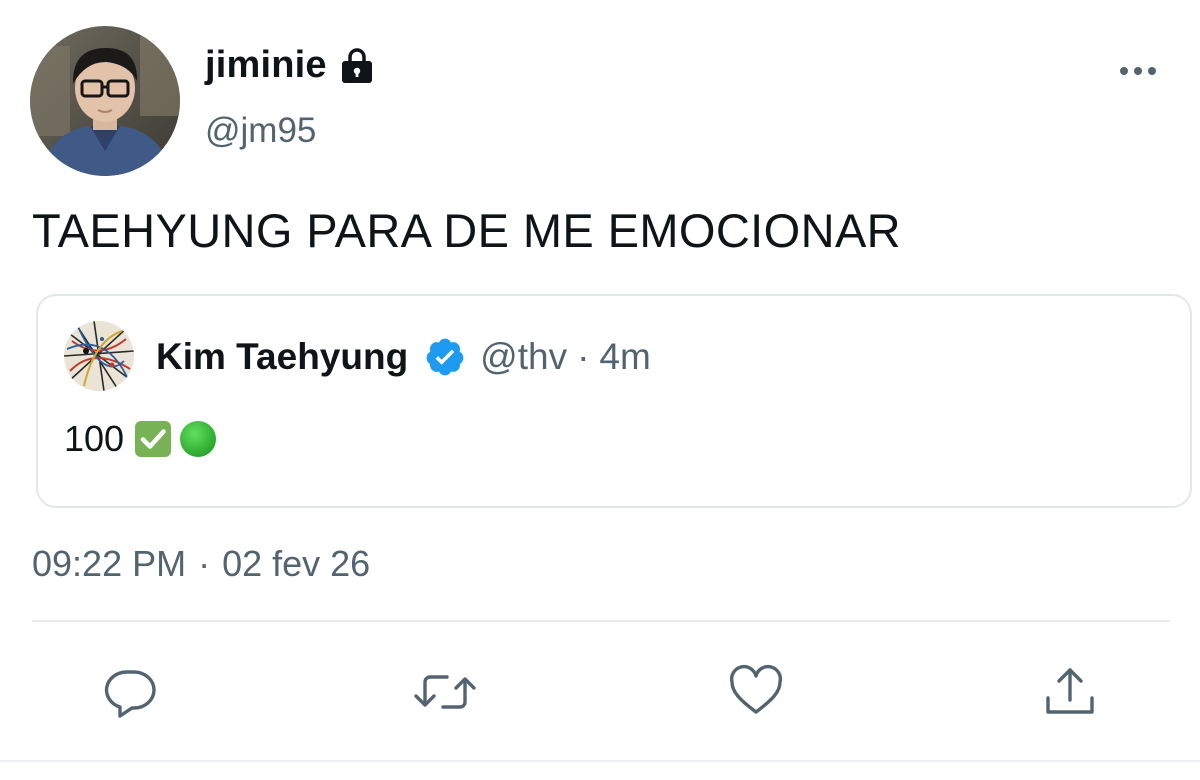  What do you see at coordinates (198, 439) in the screenshot?
I see `green-circle-emoji` at bounding box center [198, 439].